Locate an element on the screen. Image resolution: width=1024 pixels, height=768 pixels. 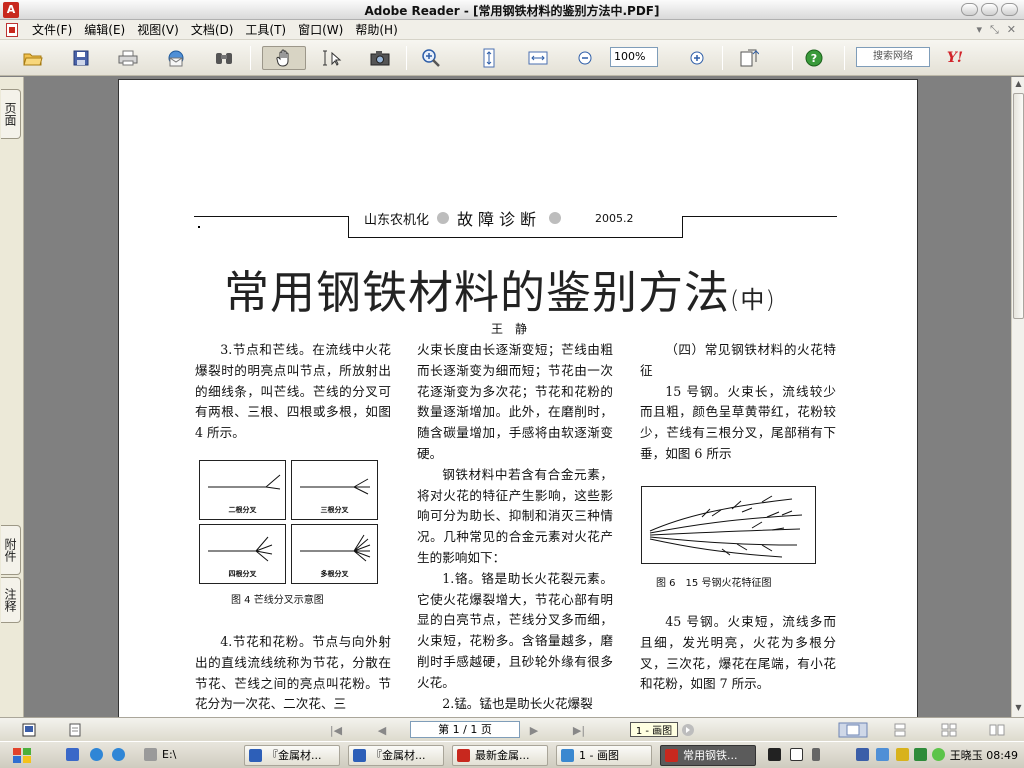
quicklaunch-ie-icon is located at coordinates (96, 754).